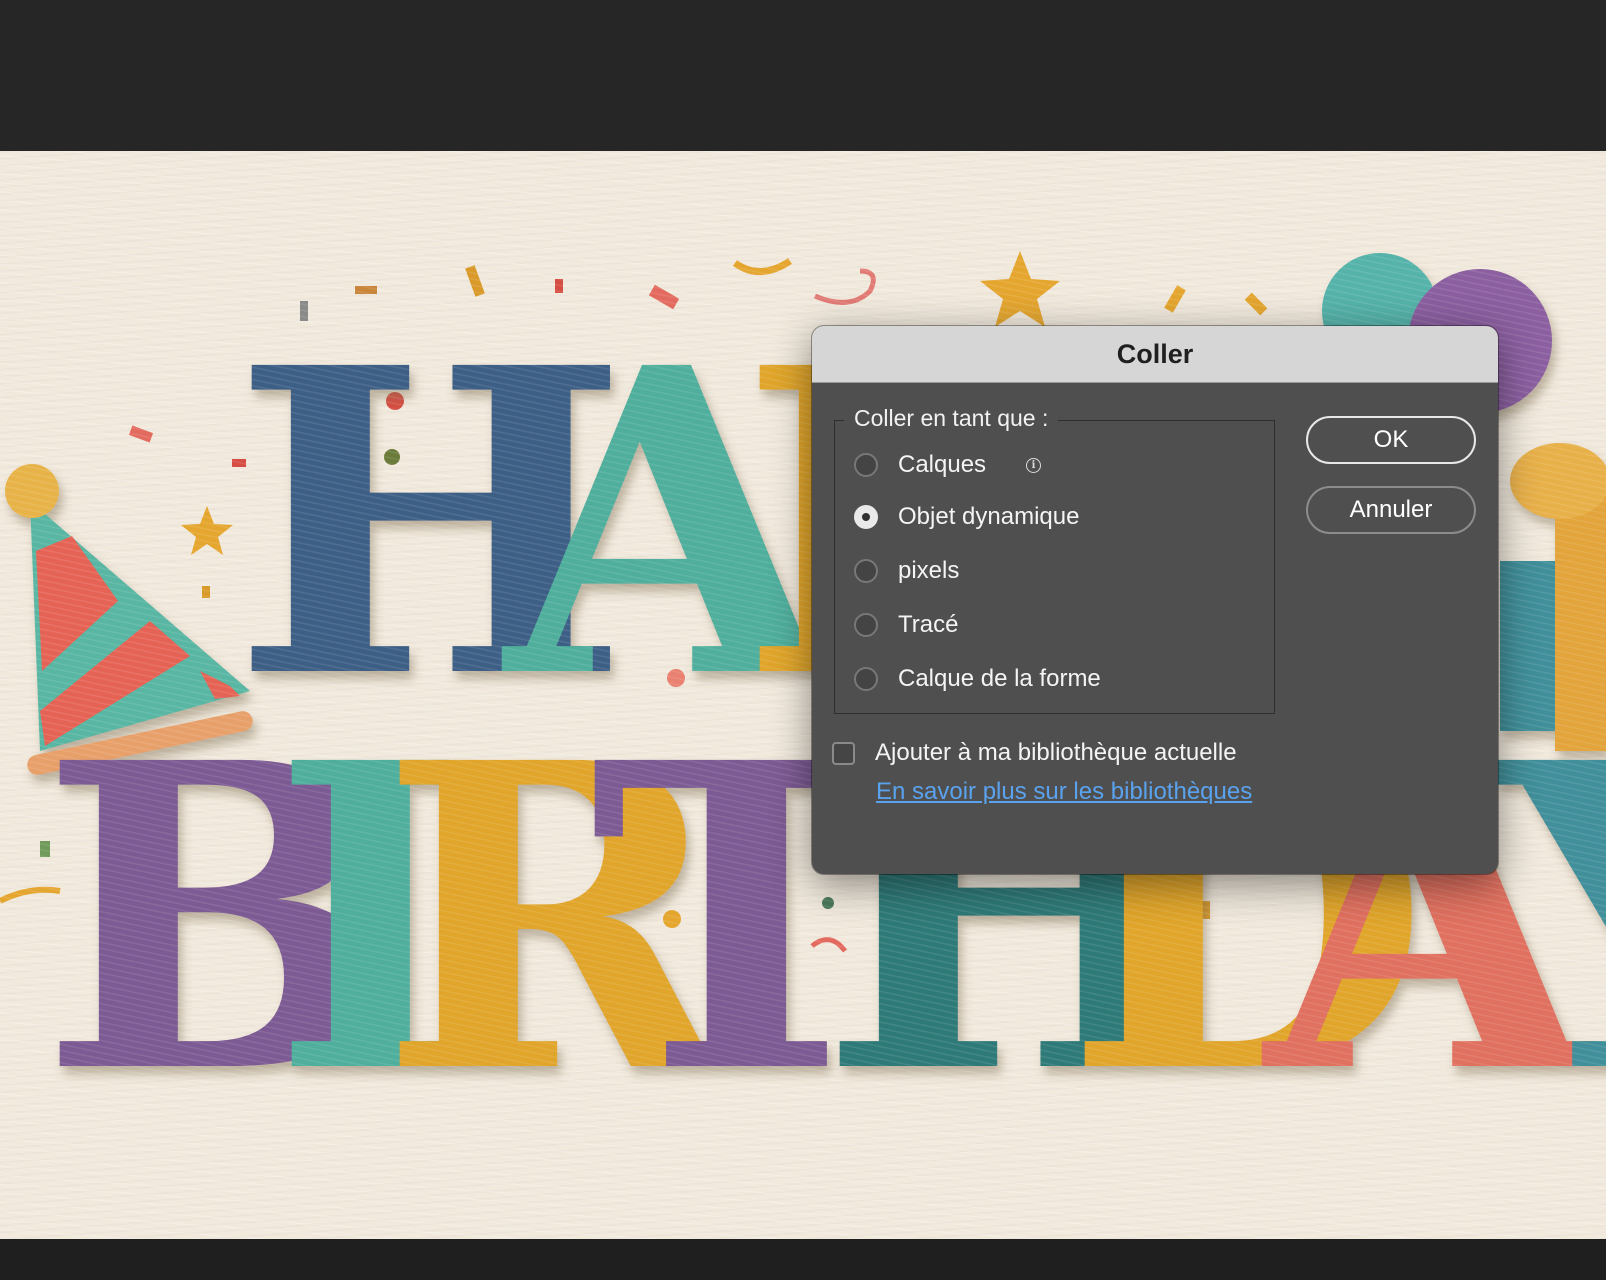 The width and height of the screenshot is (1606, 1280). Describe the element at coordinates (989, 516) in the screenshot. I see `radio-label: Objet dynamique` at that location.